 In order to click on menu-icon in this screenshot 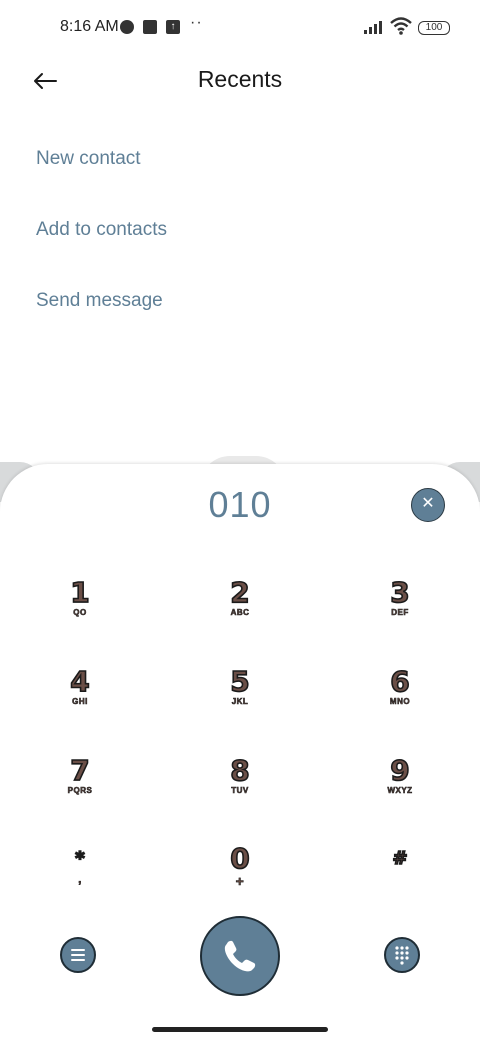, I will do `click(78, 955)`.